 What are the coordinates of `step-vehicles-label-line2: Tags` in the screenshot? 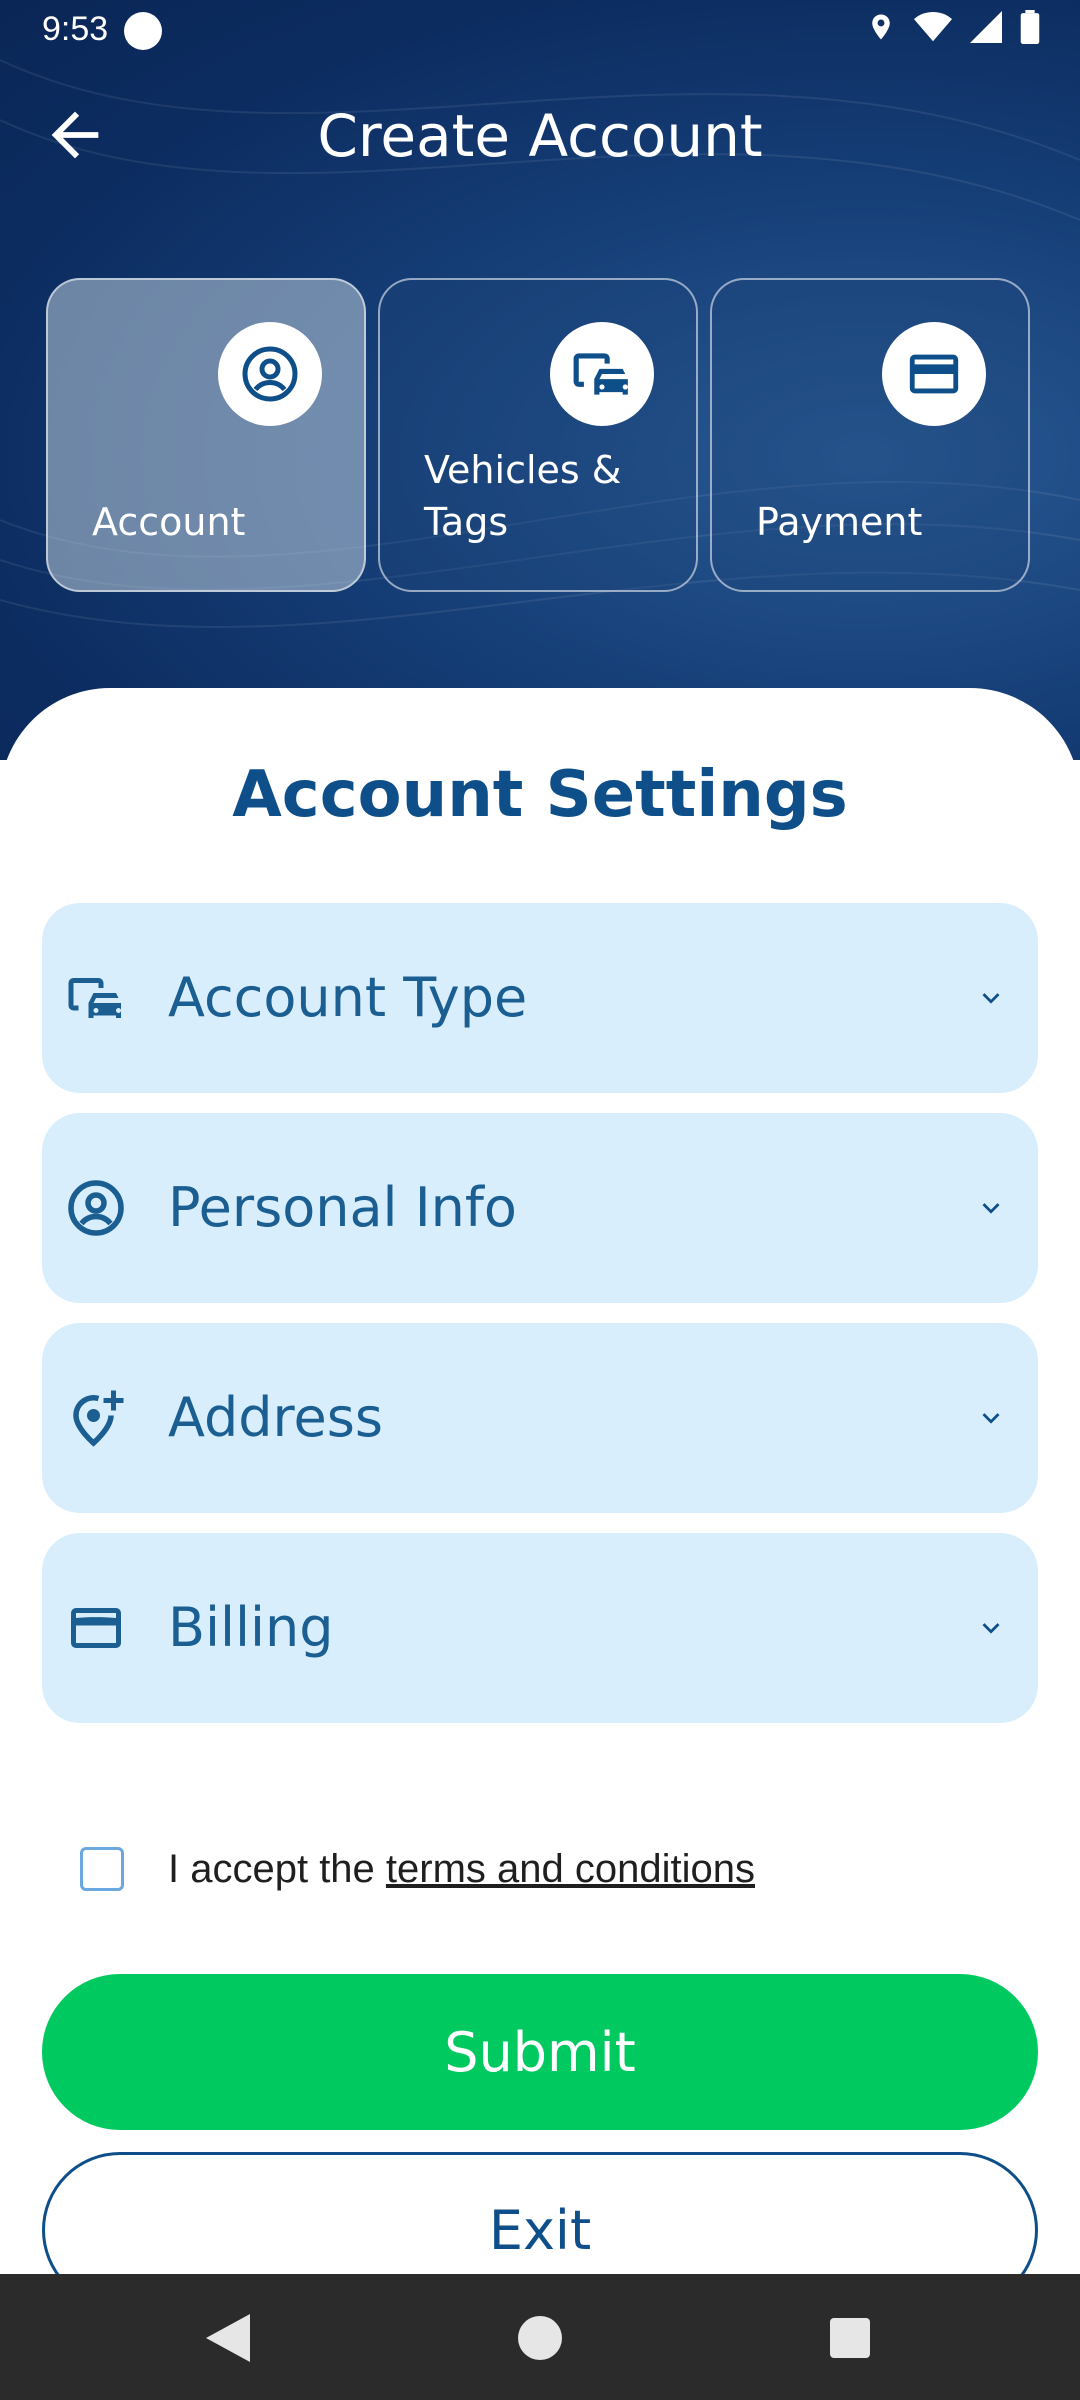 It's located at (466, 522).